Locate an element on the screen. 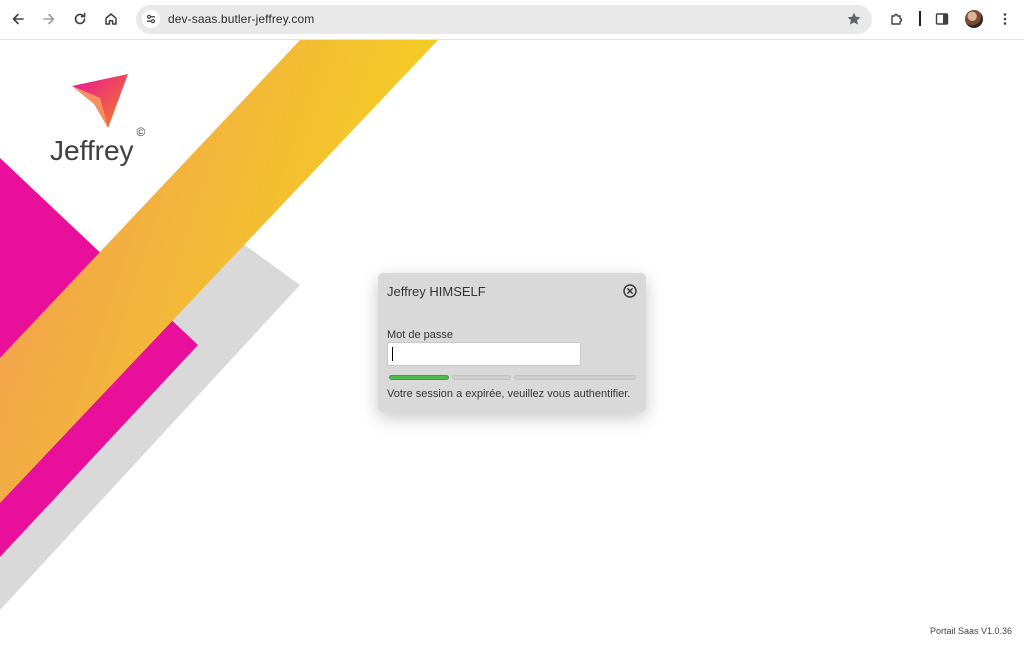 The height and width of the screenshot is (647, 1024). avatar is located at coordinates (974, 19).